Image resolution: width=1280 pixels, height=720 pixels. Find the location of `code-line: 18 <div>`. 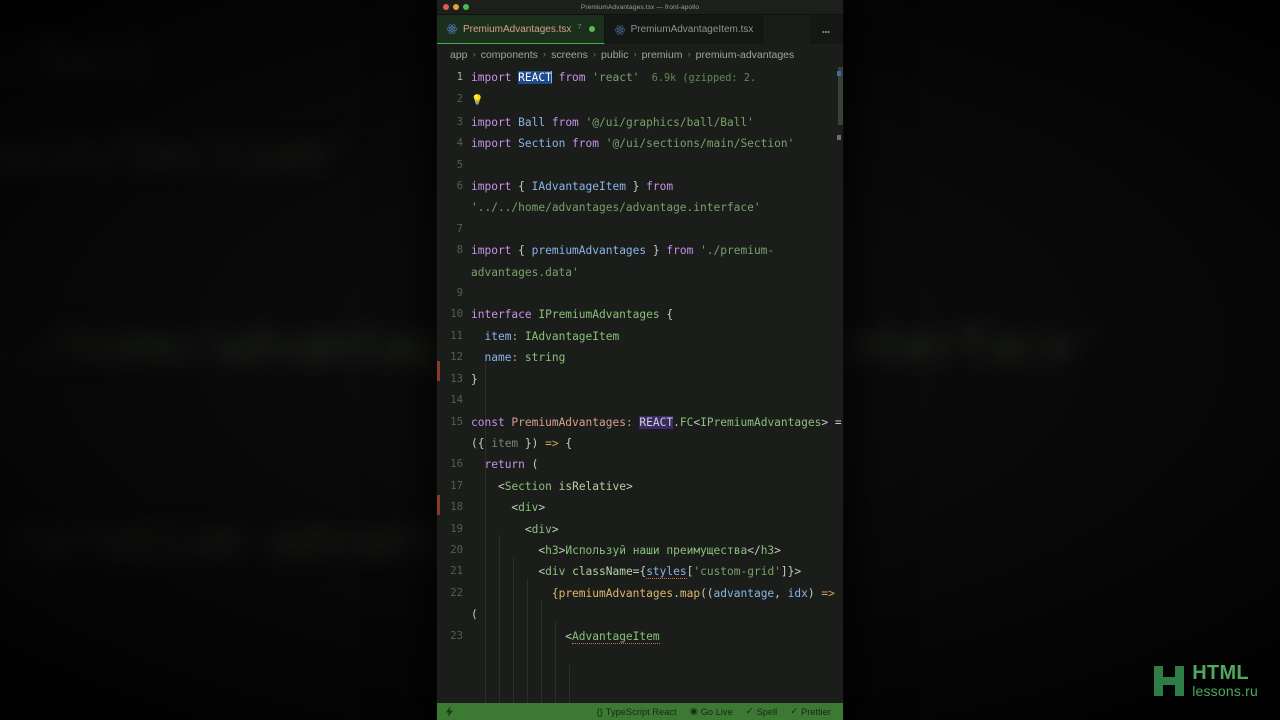

code-line: 18 <div> is located at coordinates (640, 507).